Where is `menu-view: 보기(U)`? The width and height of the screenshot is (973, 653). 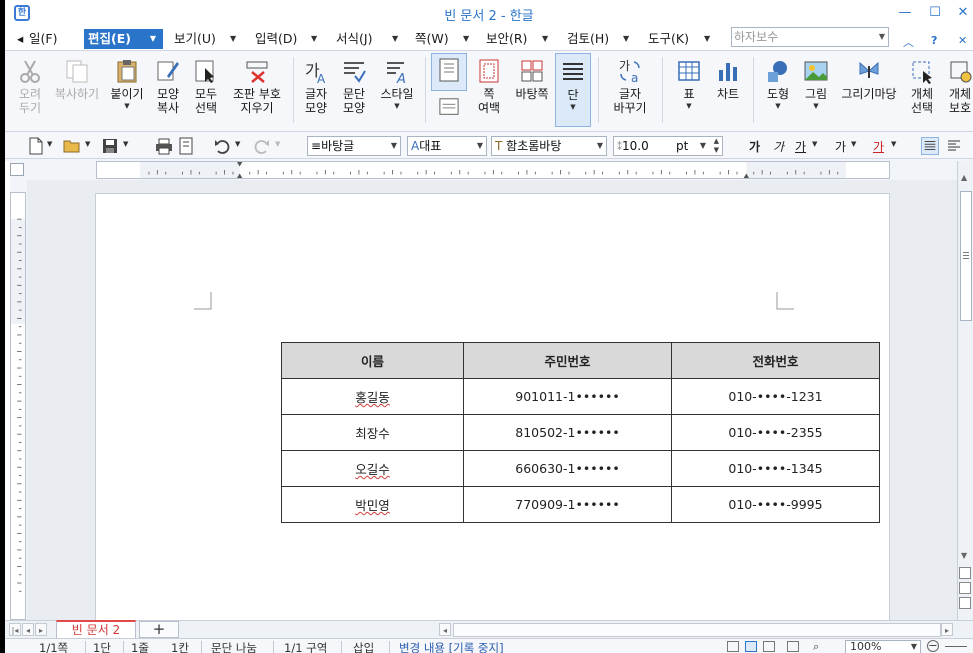
menu-view: 보기(U) is located at coordinates (195, 39).